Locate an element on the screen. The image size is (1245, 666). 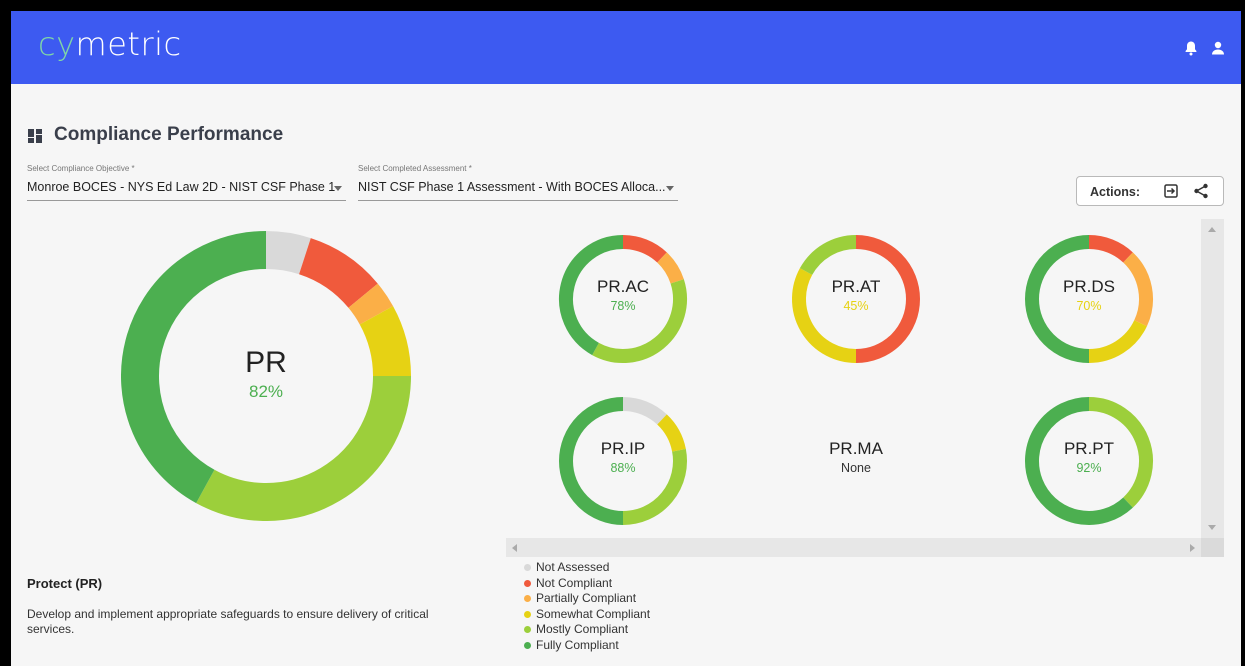
cymetric-logo: cymetric is located at coordinates (110, 44).